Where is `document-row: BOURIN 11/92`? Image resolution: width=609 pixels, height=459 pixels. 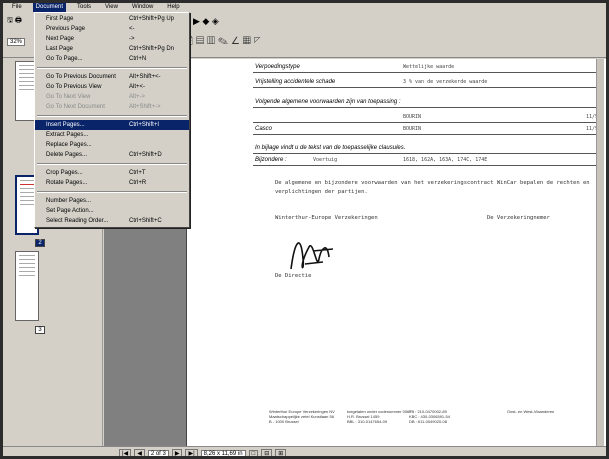 document-row: BOURIN 11/92 is located at coordinates (428, 117).